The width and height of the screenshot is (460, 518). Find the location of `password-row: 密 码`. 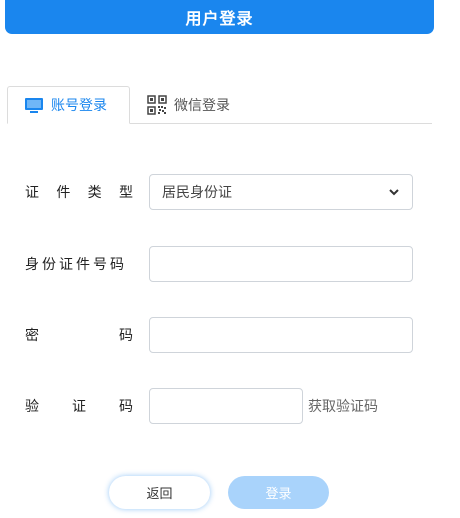

password-row: 密 码 is located at coordinates (230, 335).